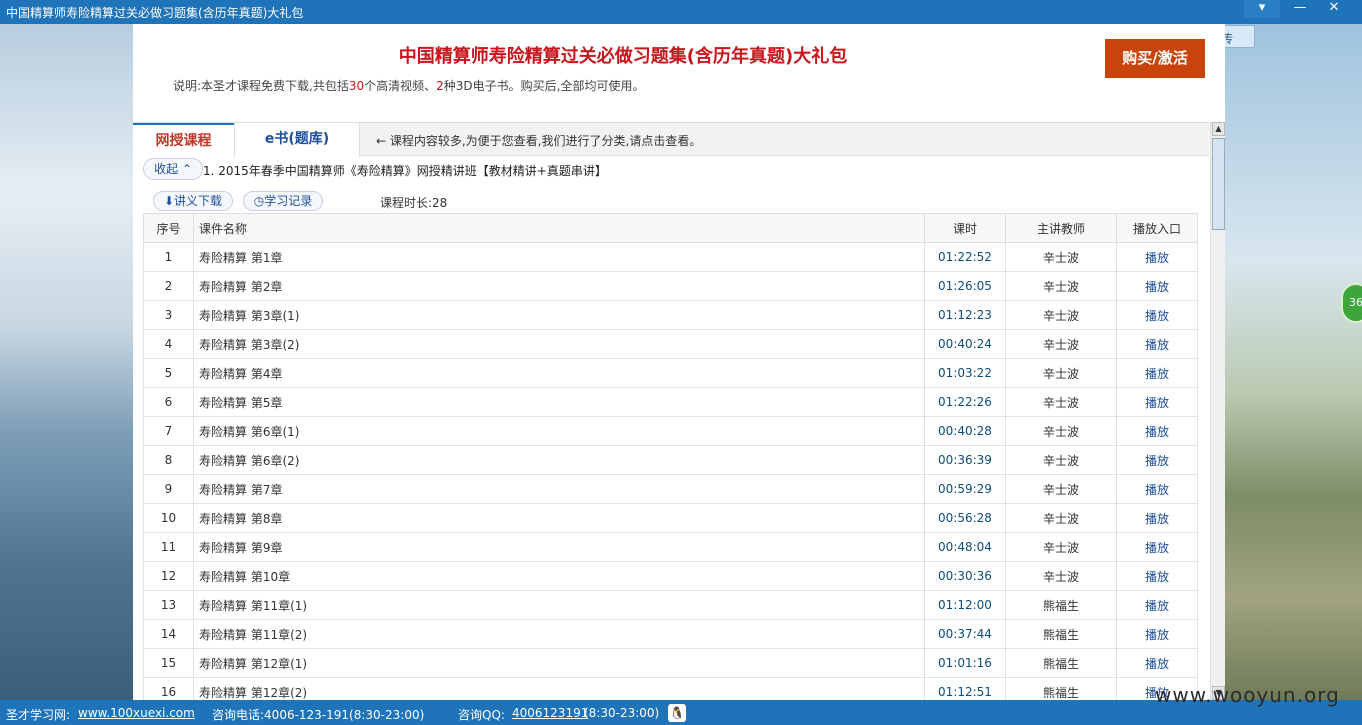  I want to click on handout-download-button: ⬇讲义下载, so click(193, 201).